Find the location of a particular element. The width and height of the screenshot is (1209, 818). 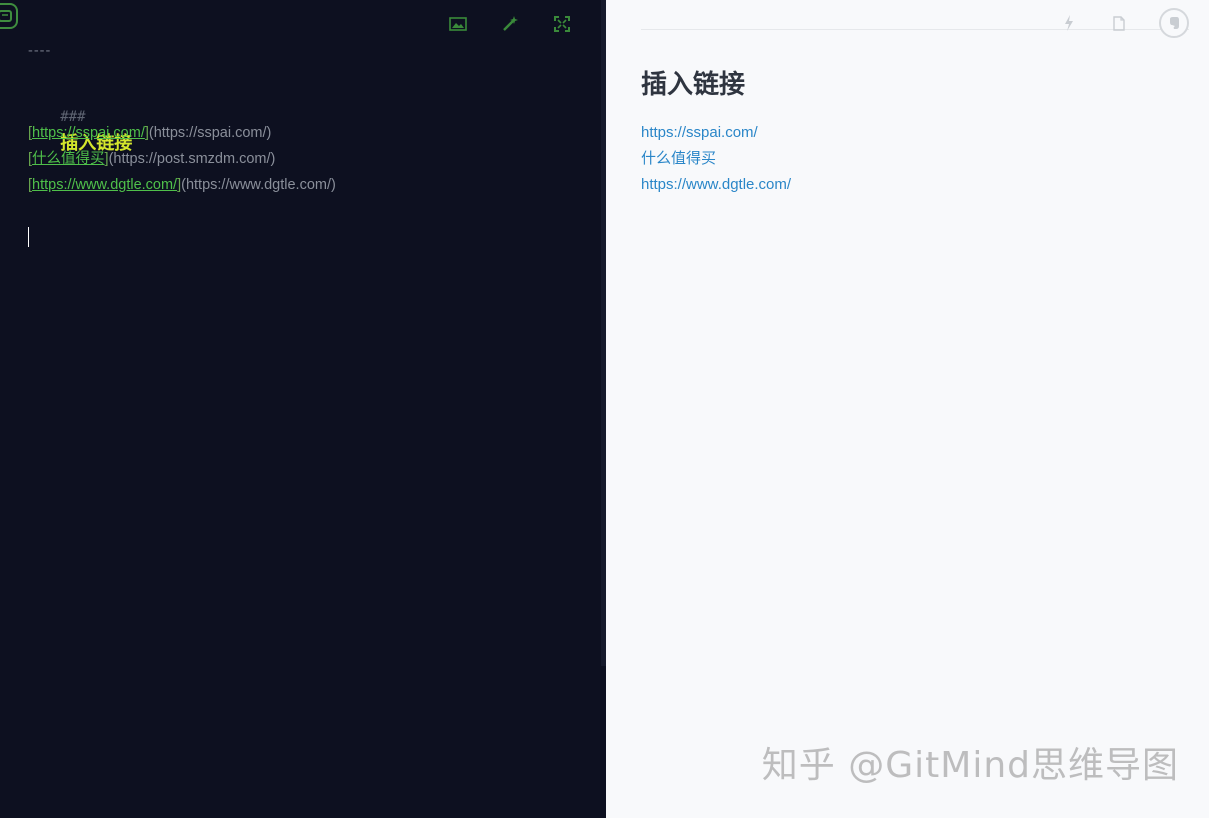

preview-link: 什么值得买 is located at coordinates (716, 159).